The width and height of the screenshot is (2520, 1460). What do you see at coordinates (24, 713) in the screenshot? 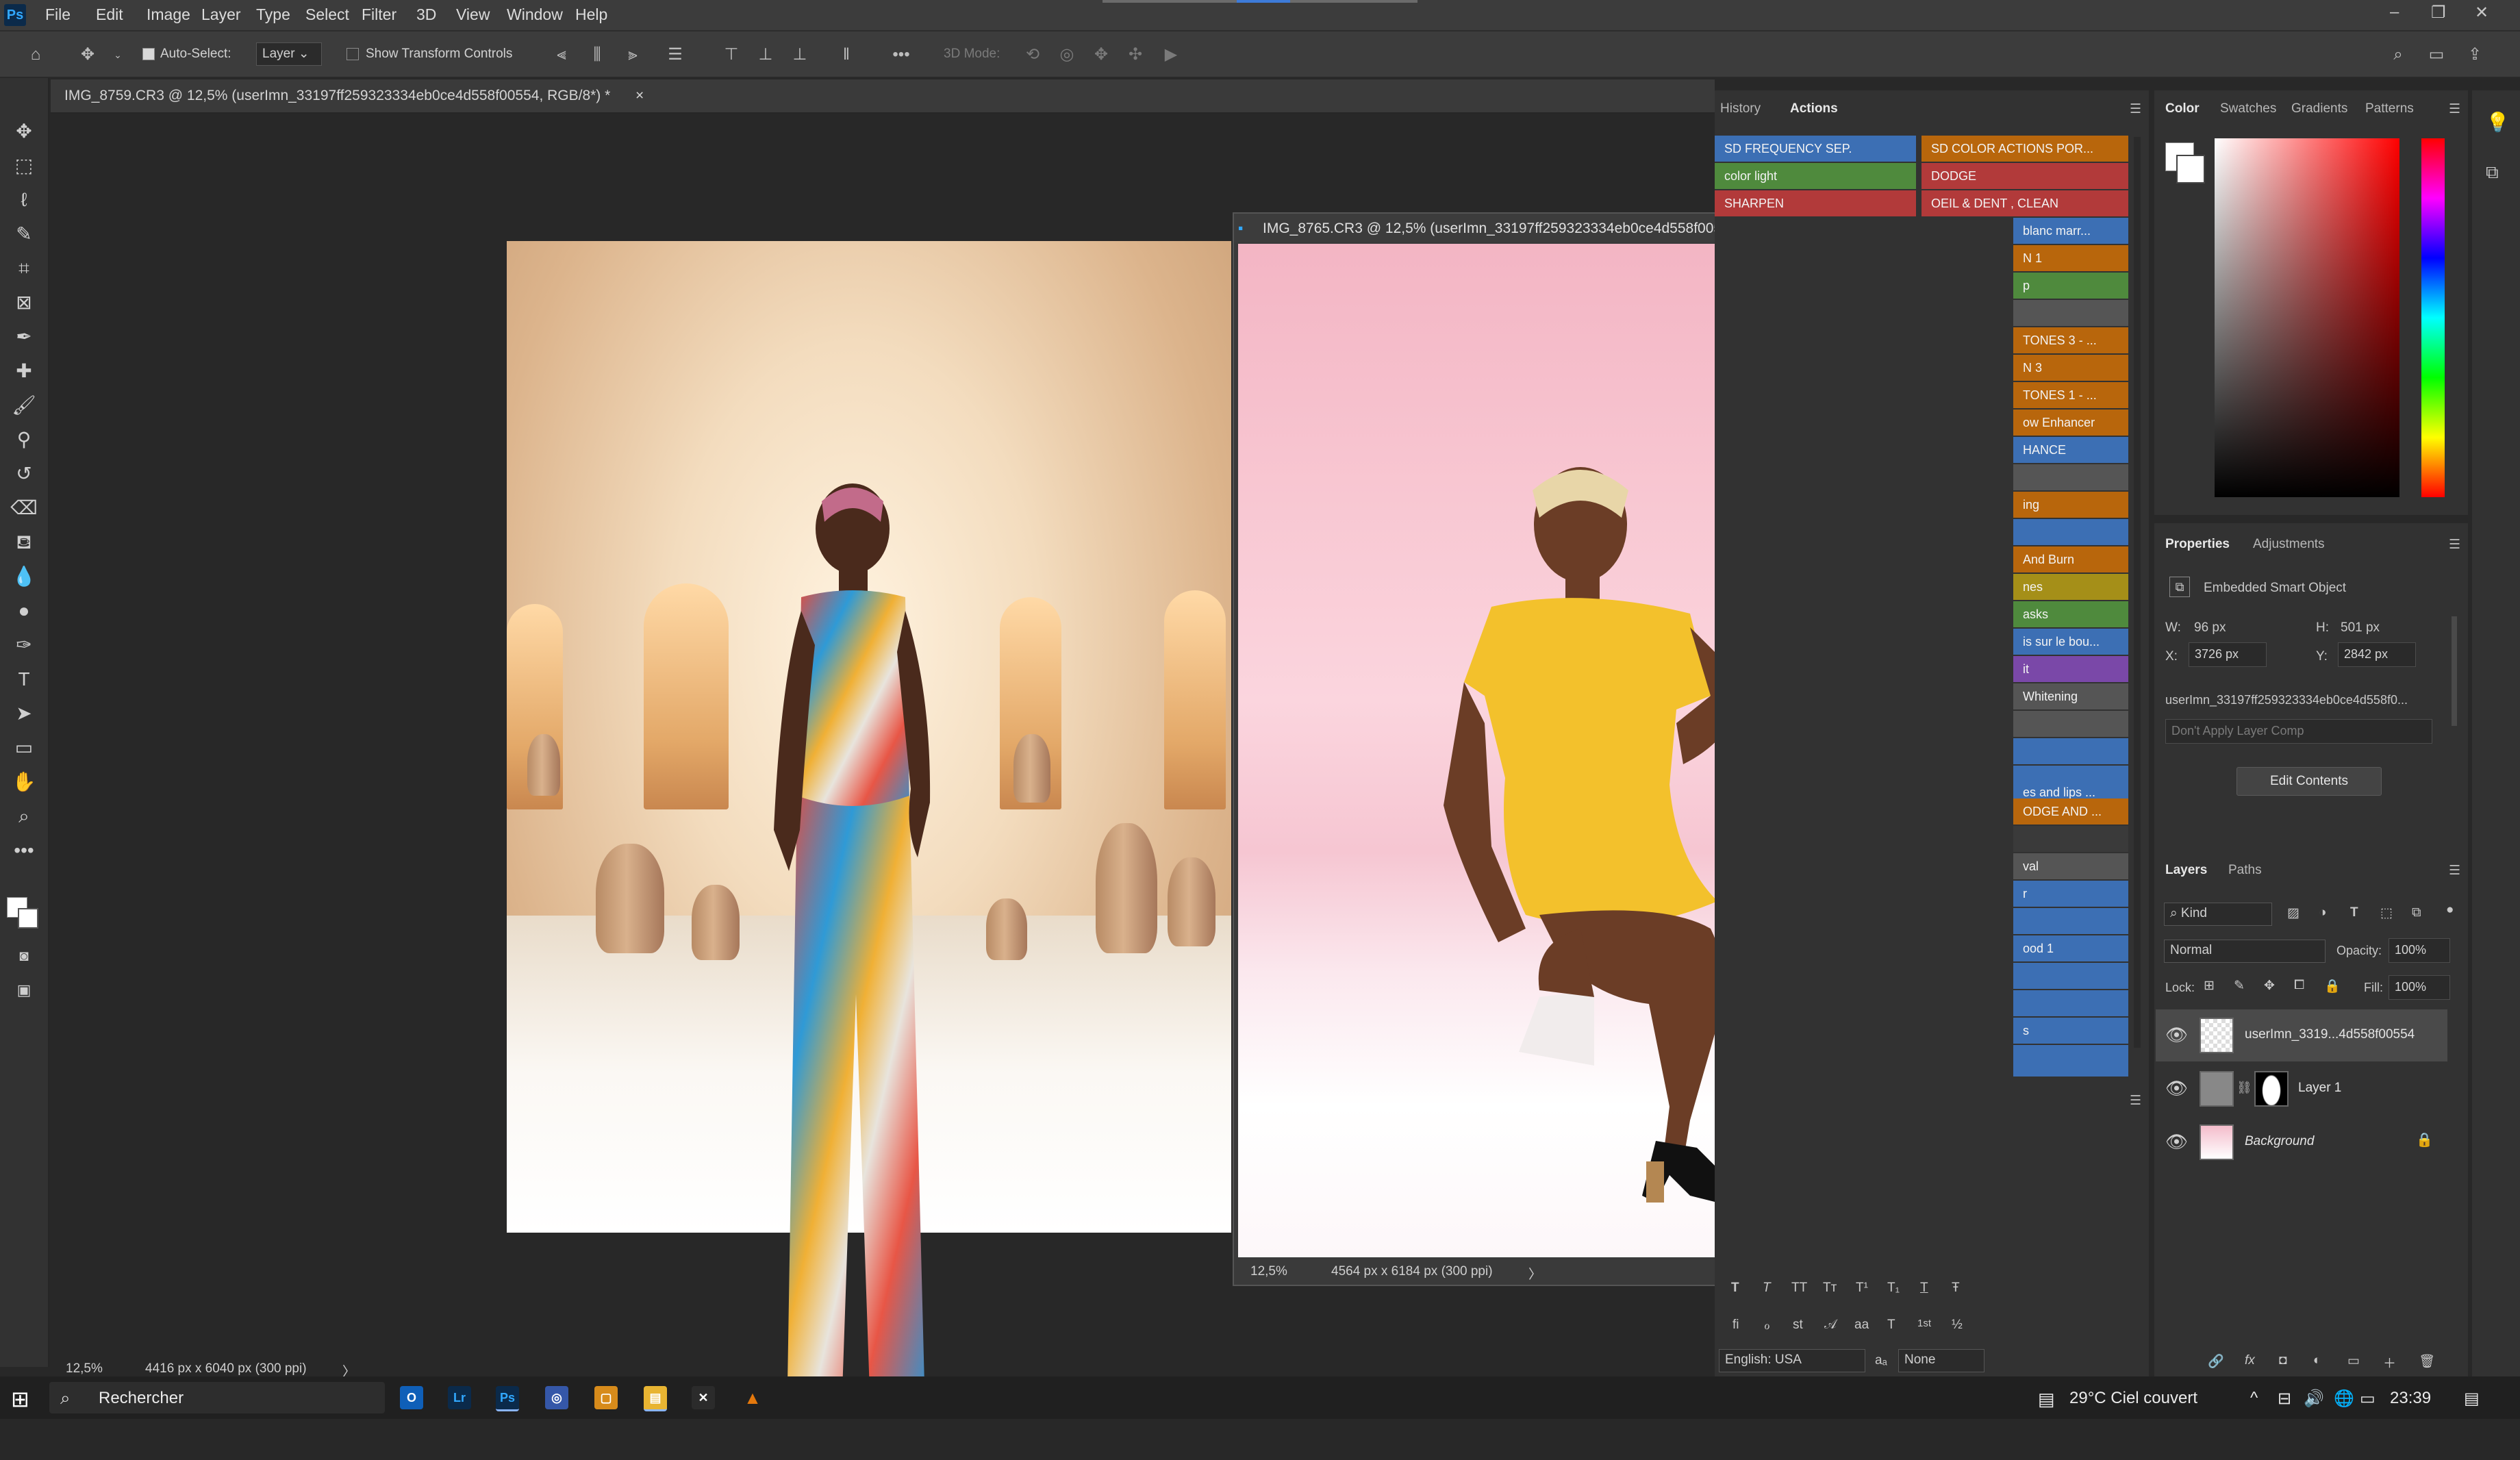
I see `path-selection-tool-icon: ➤` at bounding box center [24, 713].